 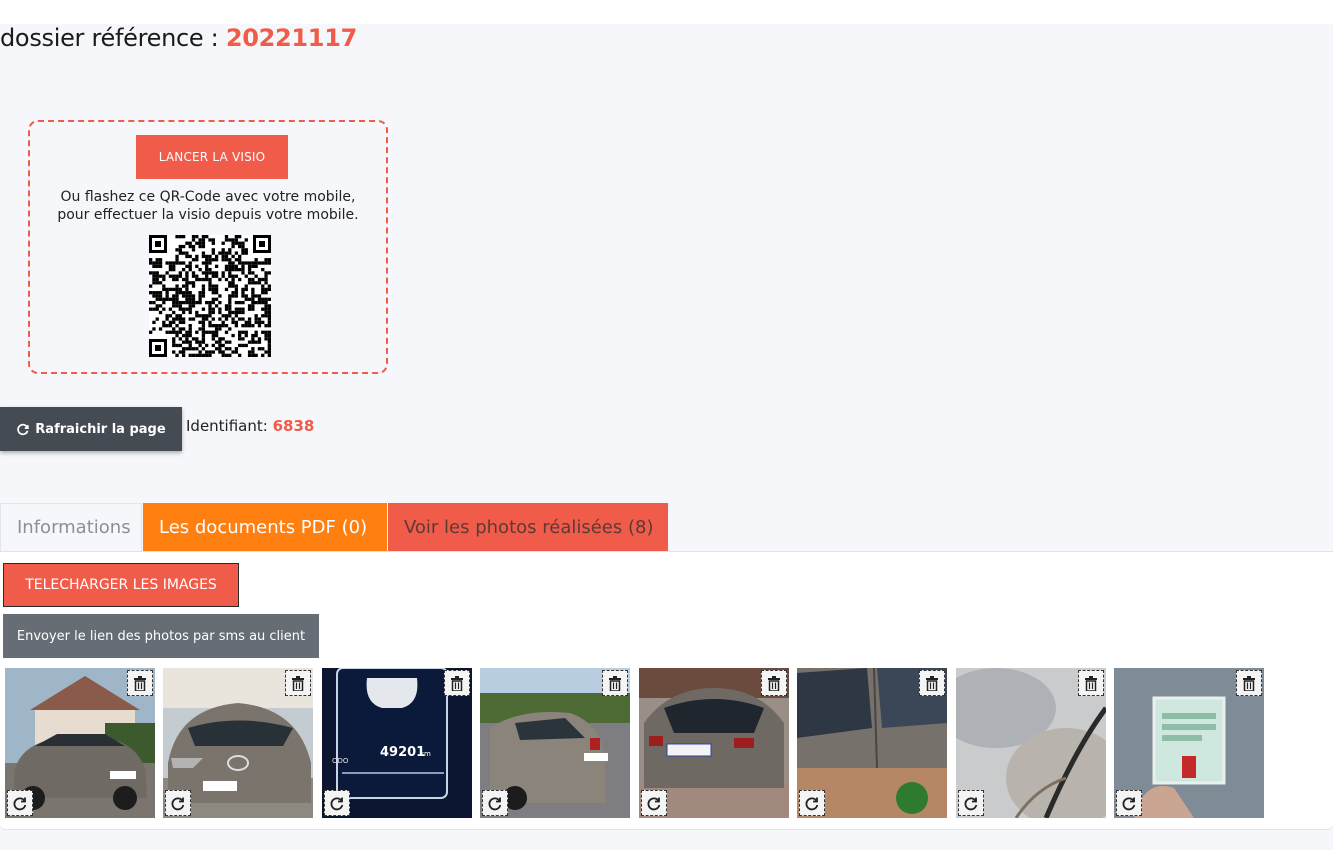 What do you see at coordinates (210, 296) in the screenshot?
I see `qr-code` at bounding box center [210, 296].